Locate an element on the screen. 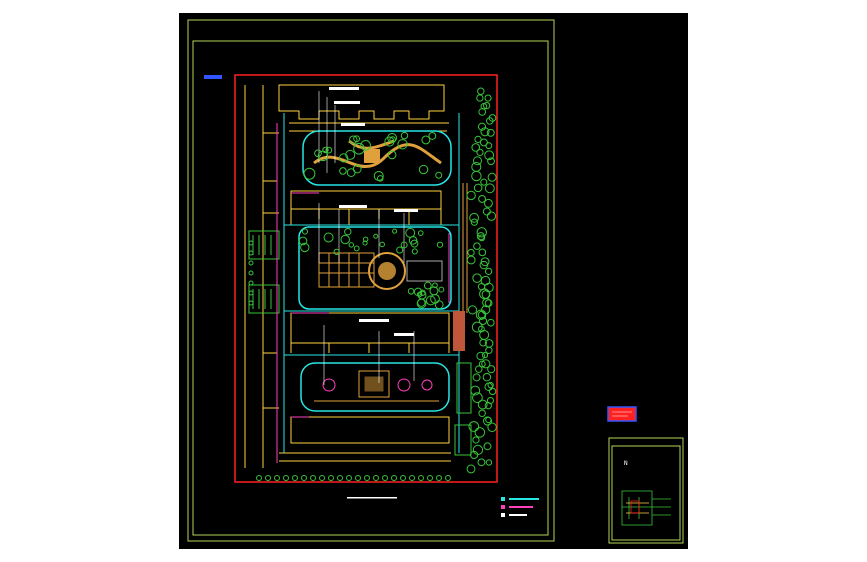 The width and height of the screenshot is (867, 562). west-buildings is located at coordinates (261, 276).